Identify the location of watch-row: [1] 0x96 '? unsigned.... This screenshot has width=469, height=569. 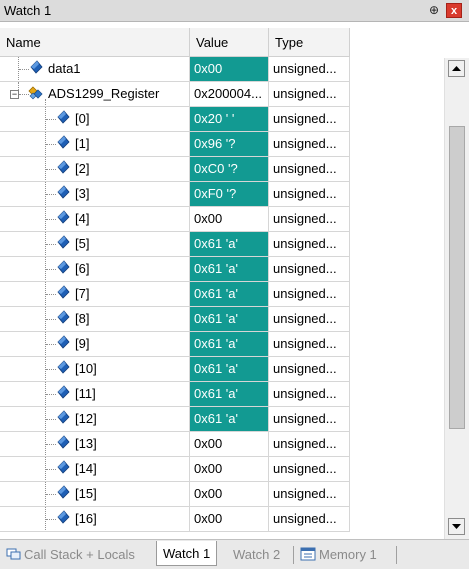
(175, 144).